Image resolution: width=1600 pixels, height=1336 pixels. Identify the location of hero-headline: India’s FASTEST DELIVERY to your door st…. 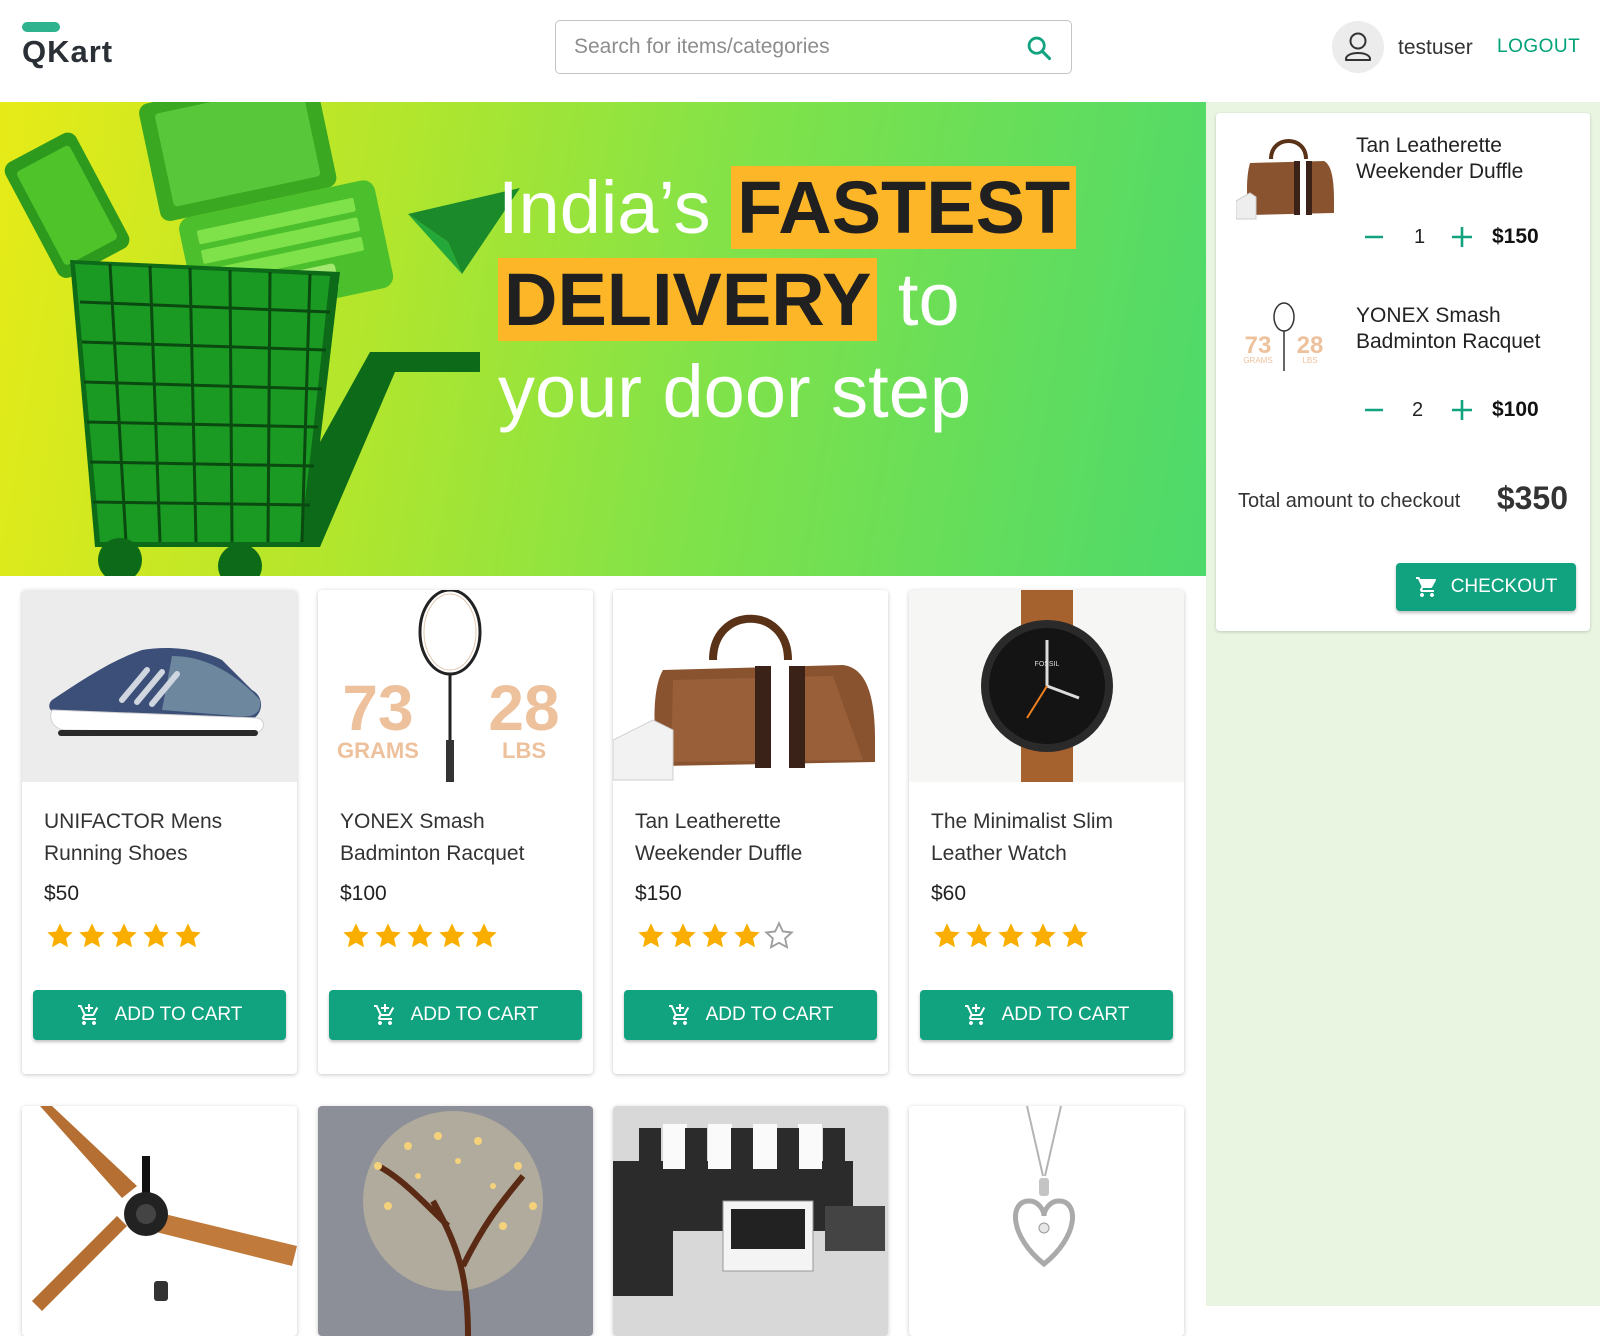
(787, 300).